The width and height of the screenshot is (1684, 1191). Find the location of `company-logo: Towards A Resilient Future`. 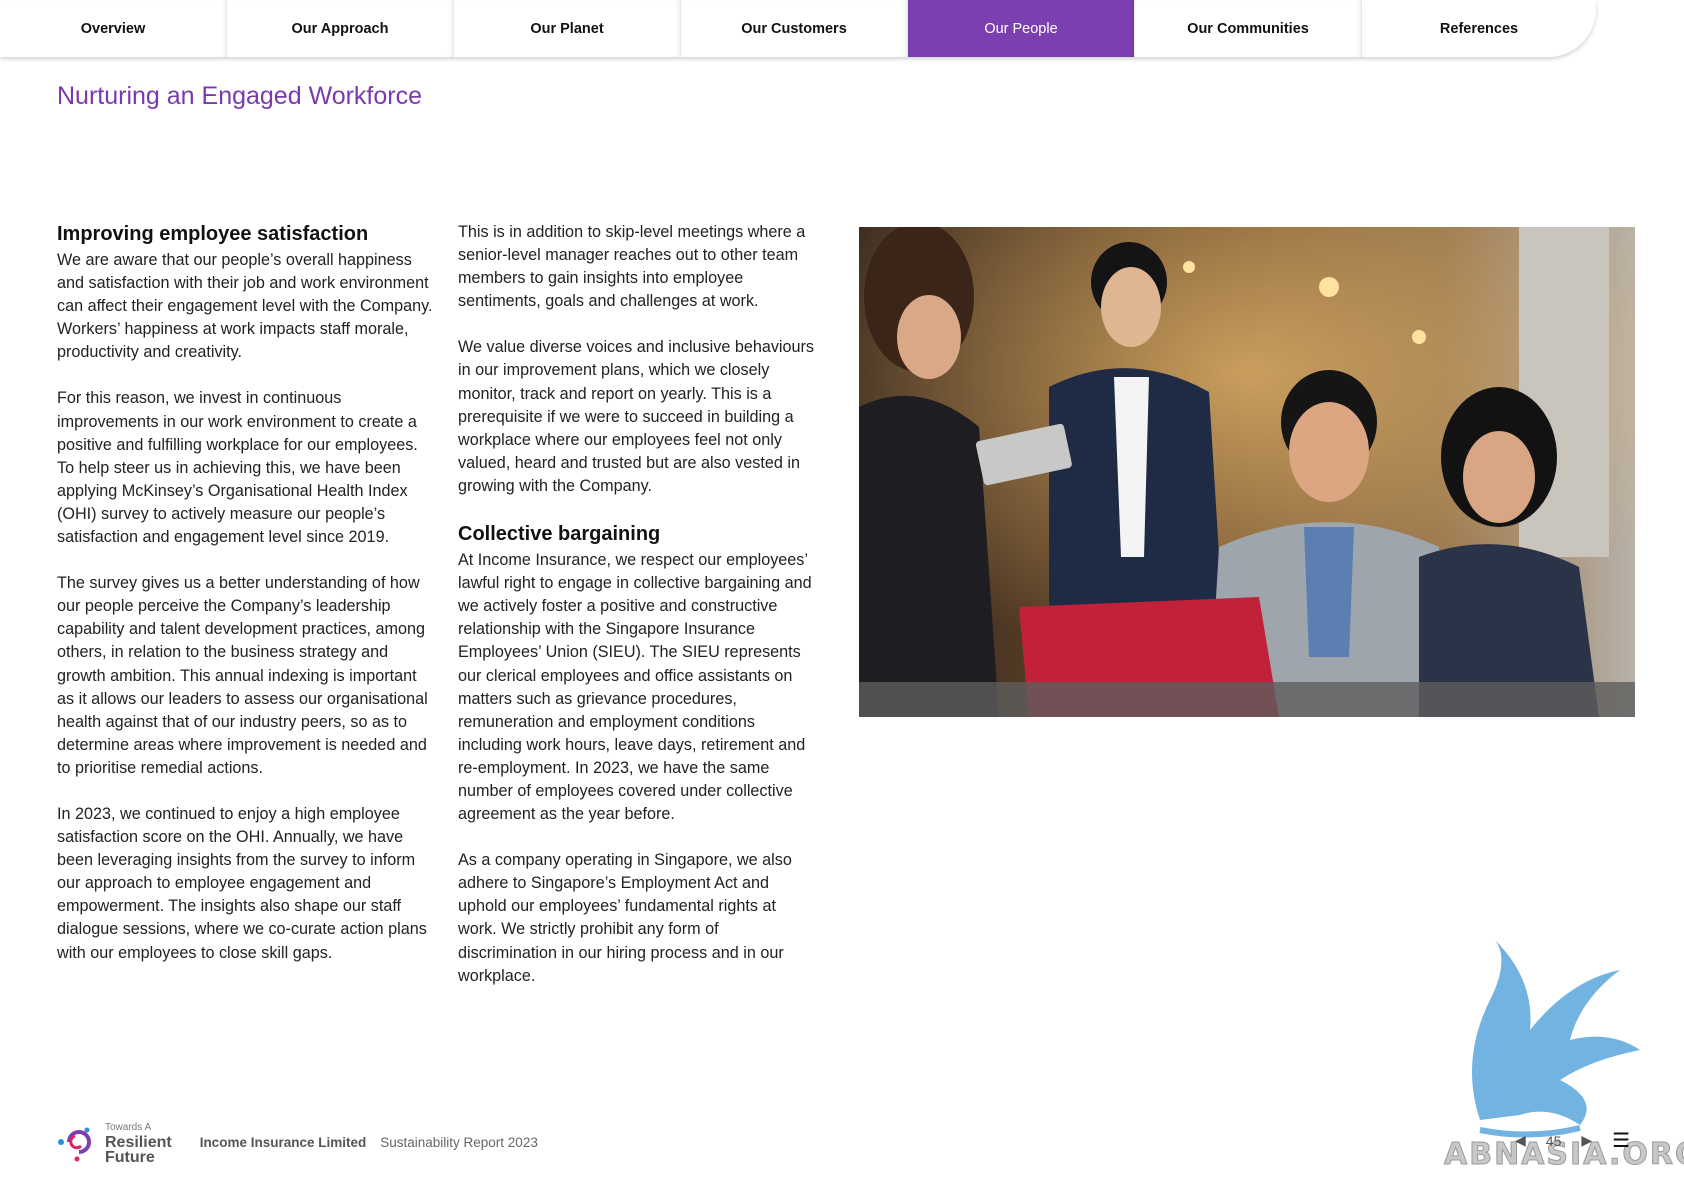

company-logo: Towards A Resilient Future is located at coordinates (114, 1142).